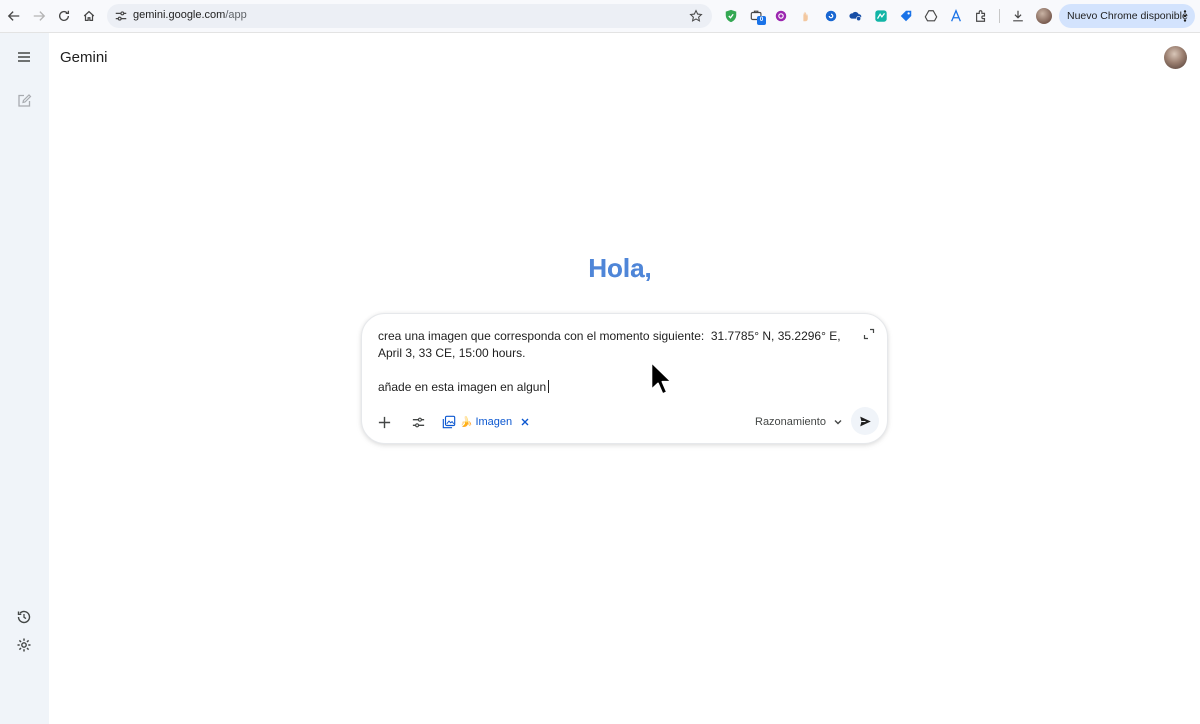 The height and width of the screenshot is (724, 1200). I want to click on tools-button, so click(418, 422).